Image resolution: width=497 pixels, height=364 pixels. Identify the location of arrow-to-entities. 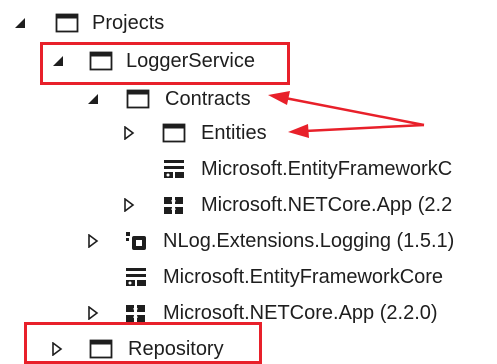
(356, 130).